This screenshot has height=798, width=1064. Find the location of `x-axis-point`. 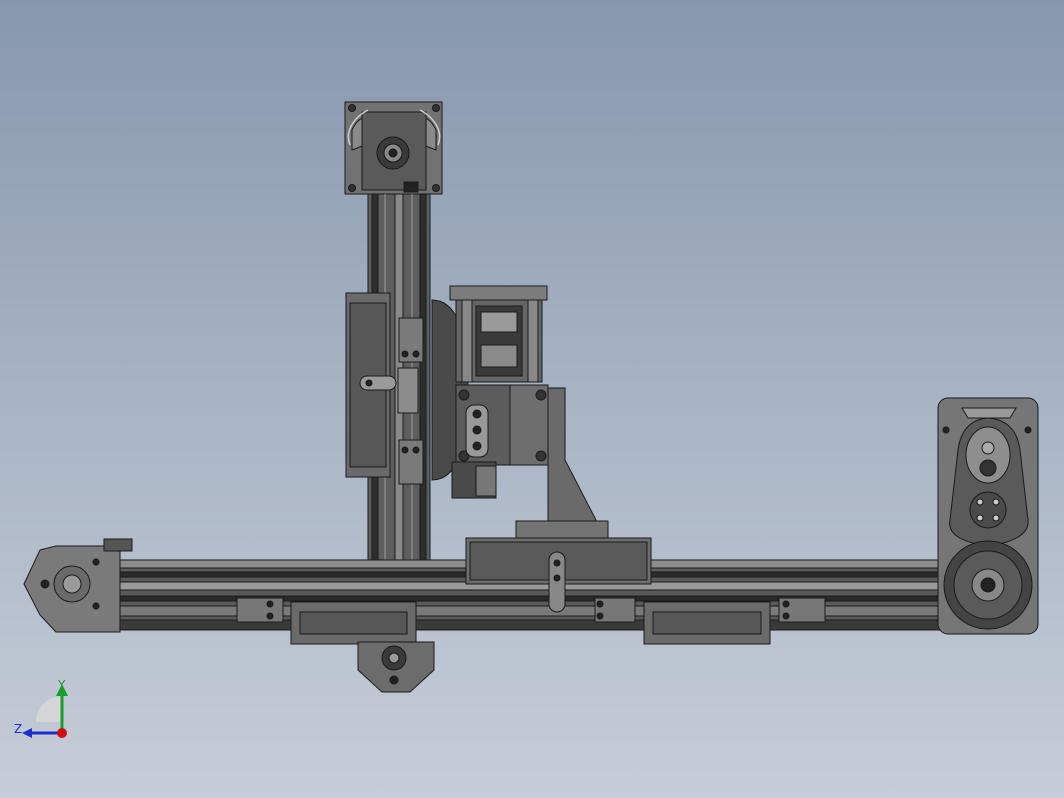

x-axis-point is located at coordinates (62, 733).